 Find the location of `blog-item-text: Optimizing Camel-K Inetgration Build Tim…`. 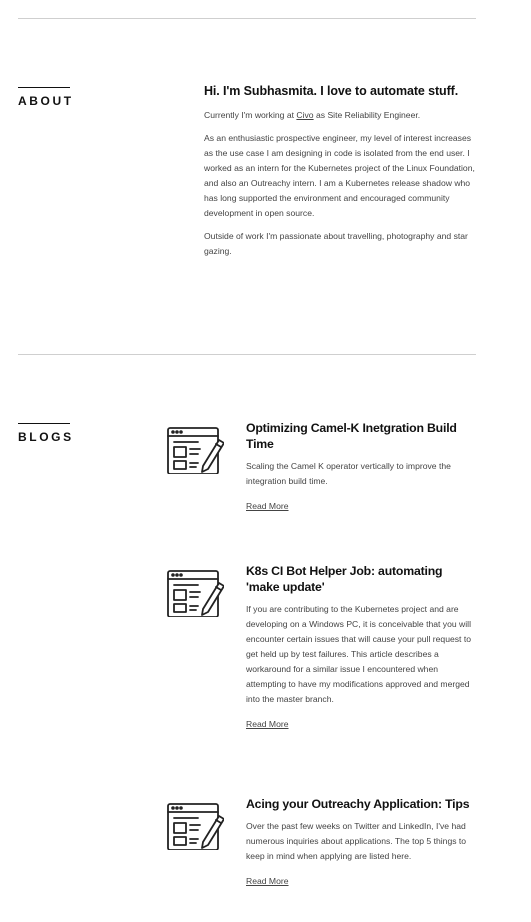

blog-item-text: Optimizing Camel-K Inetgration Build Tim… is located at coordinates (361, 467).